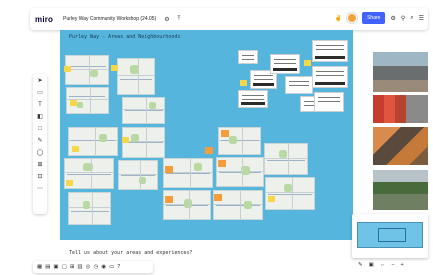  I want to click on upload-icon: ⊡, so click(39, 177).